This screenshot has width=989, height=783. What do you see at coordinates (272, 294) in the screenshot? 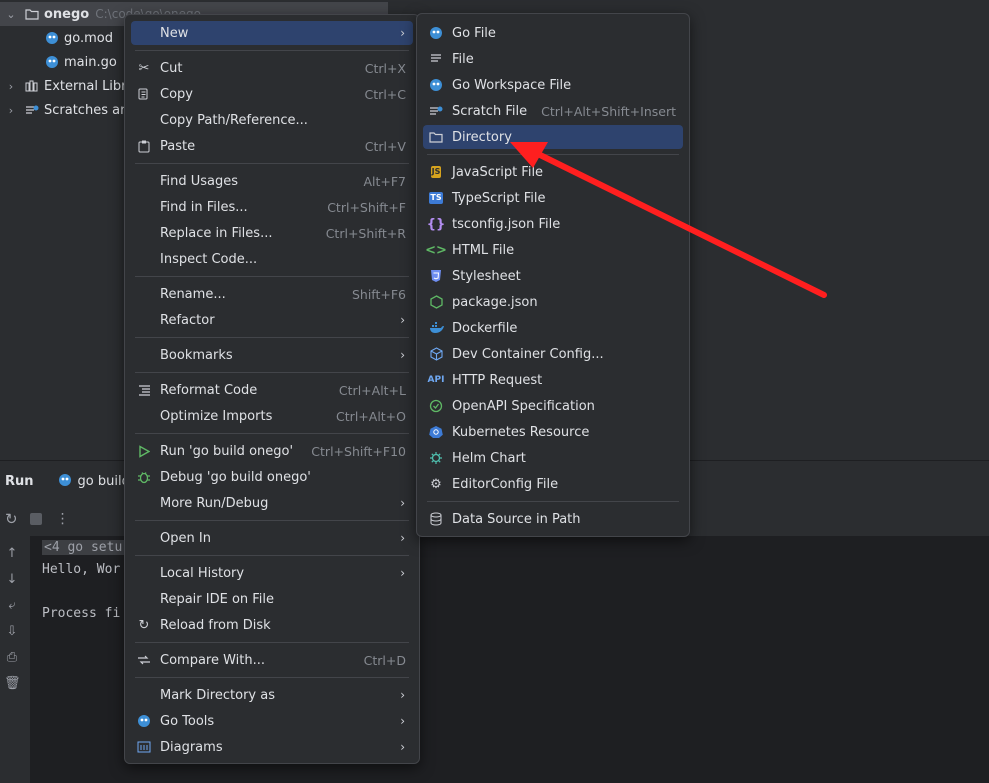
I see `menu-item-rename: Rename... Shift+F6` at bounding box center [272, 294].